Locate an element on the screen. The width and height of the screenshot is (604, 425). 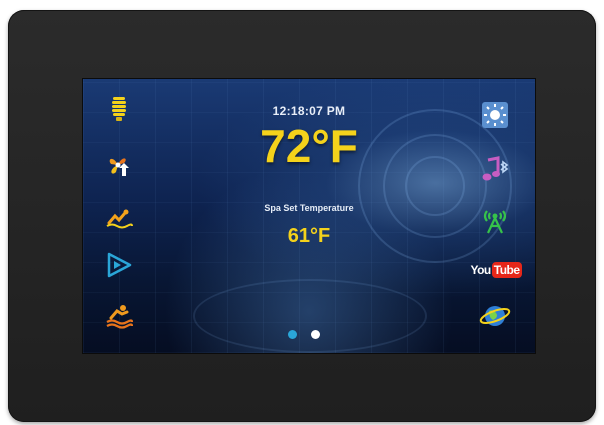
swimmer-icon is located at coordinates (119, 315).